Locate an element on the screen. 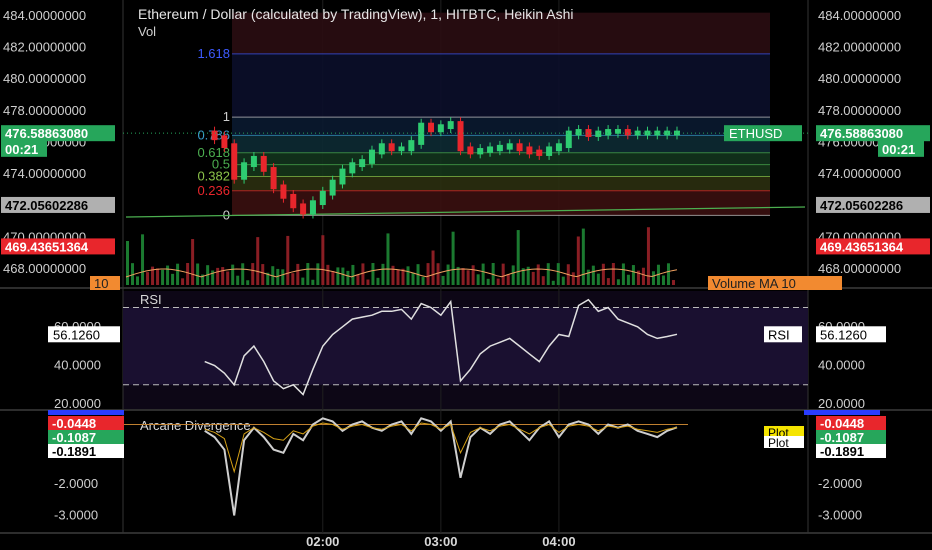 This screenshot has height=550, width=932. price-axis-tick-left: 474.00000000 is located at coordinates (44, 173).